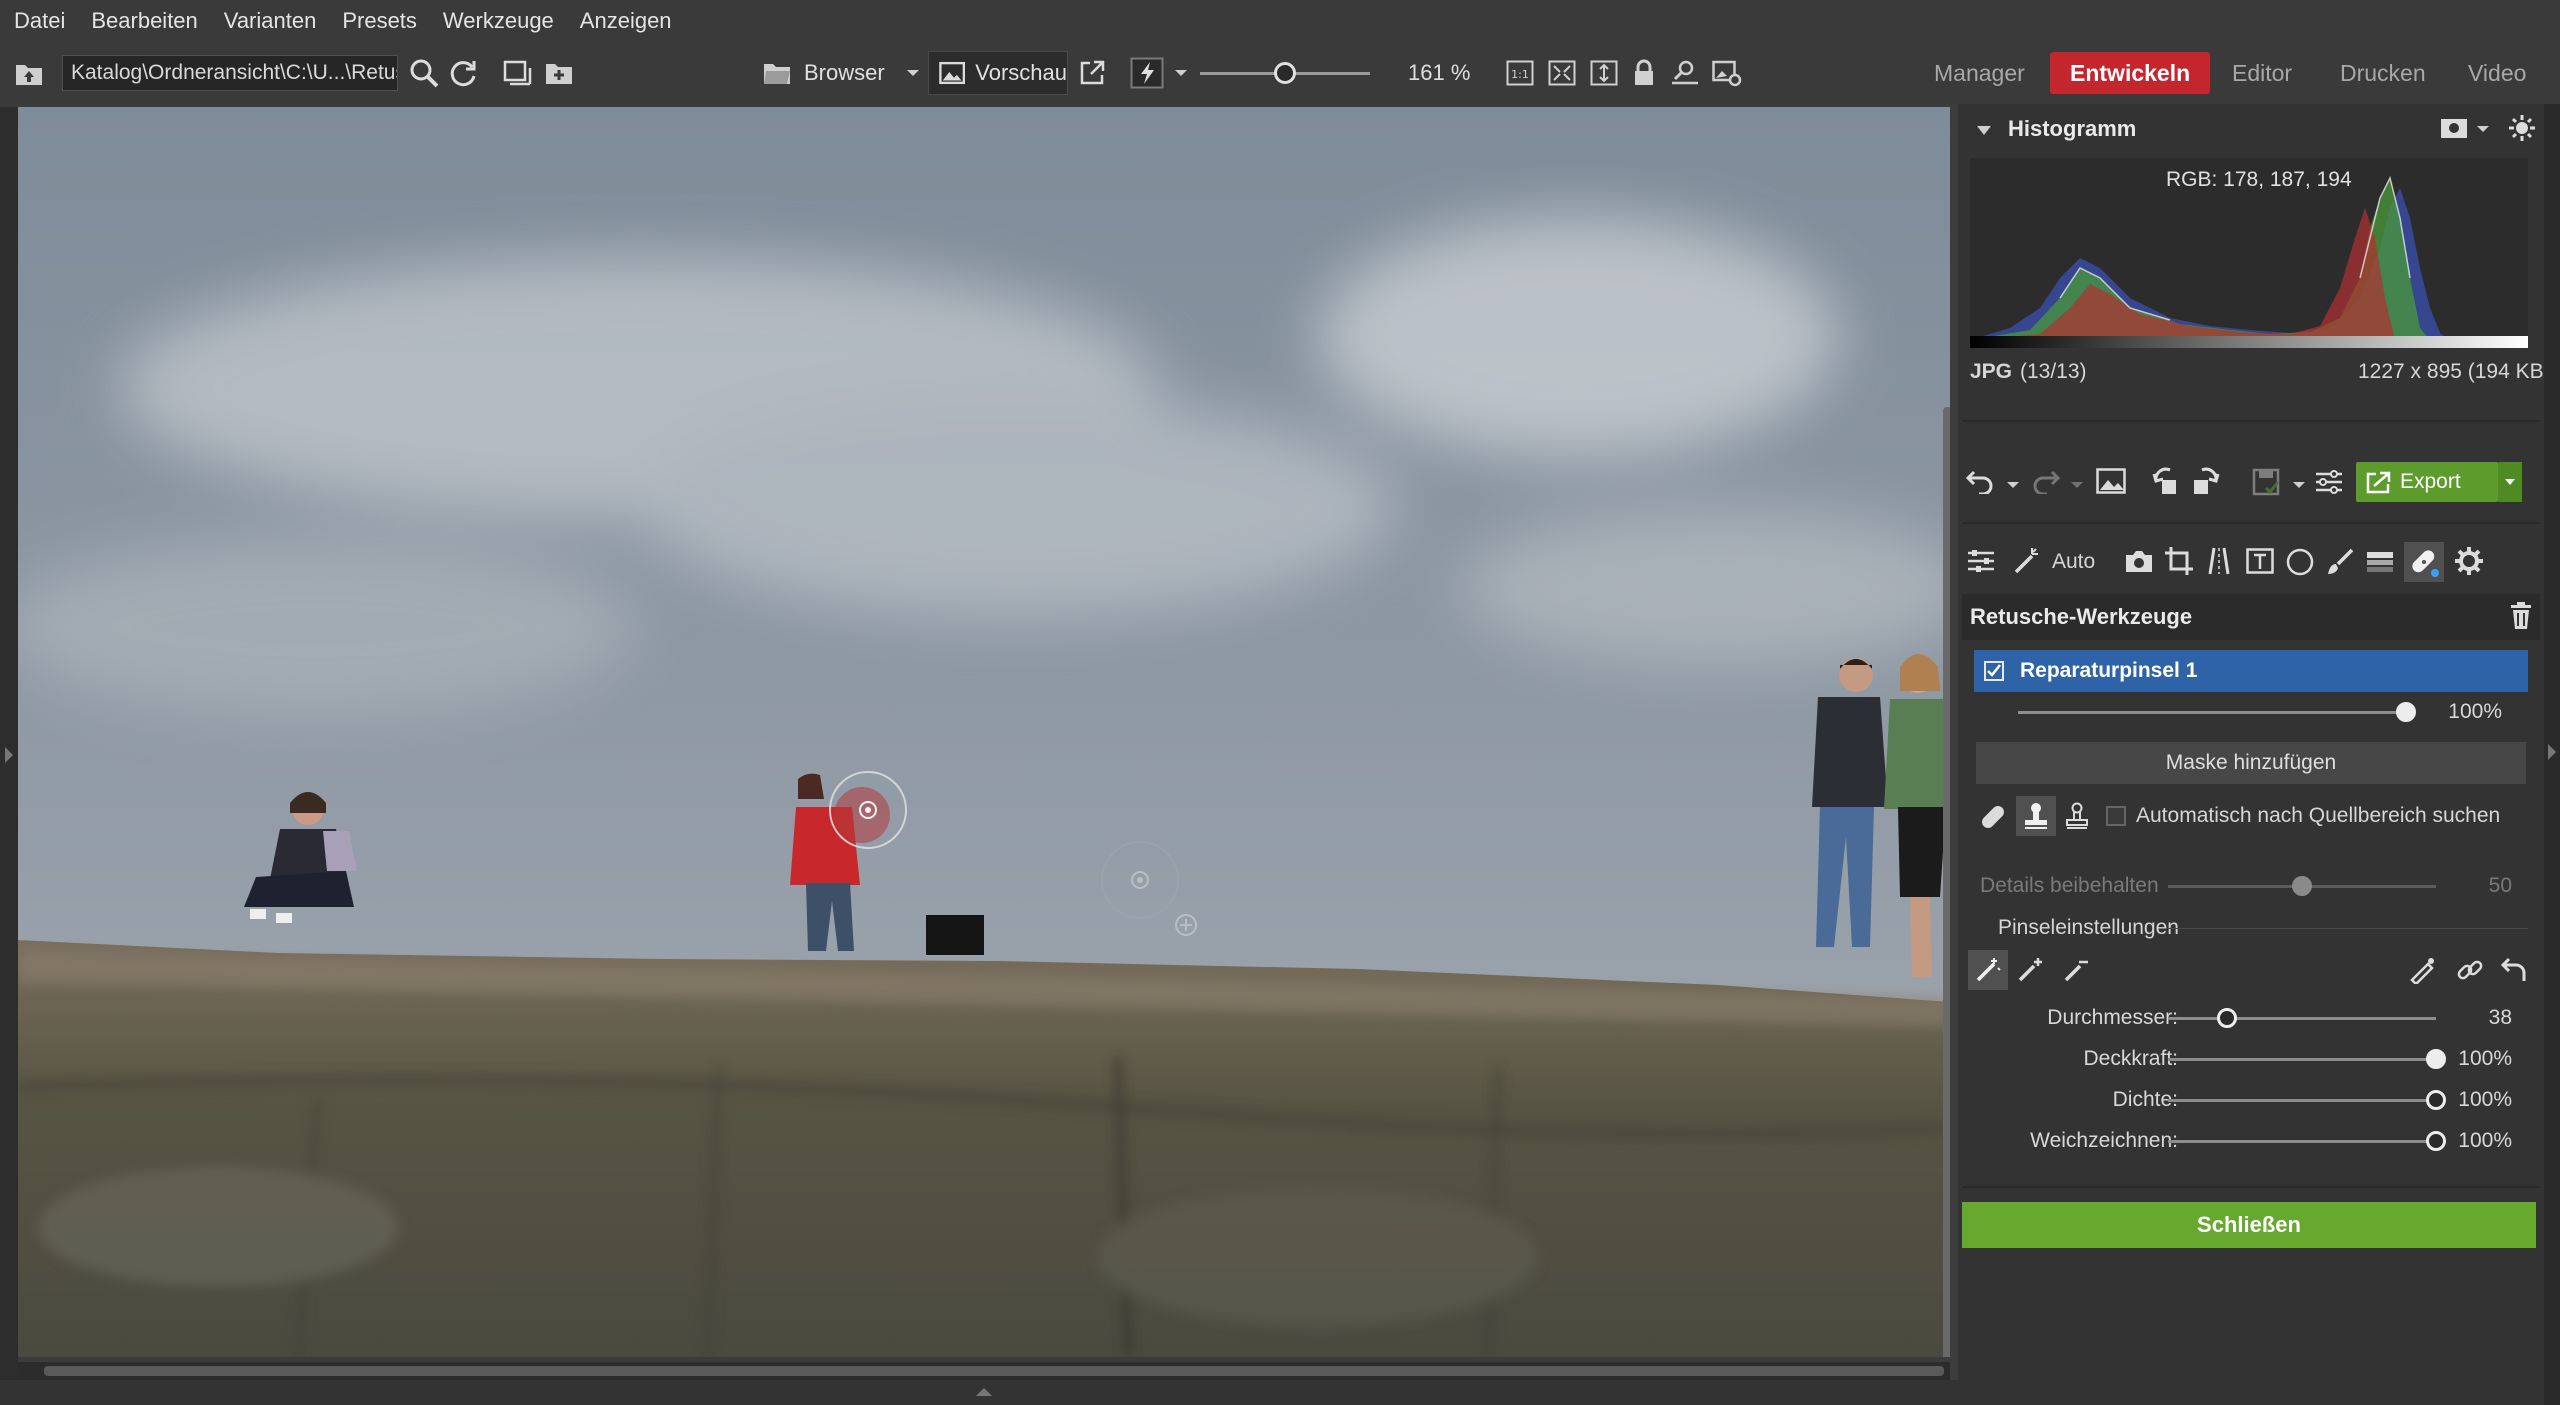 The height and width of the screenshot is (1405, 2560). I want to click on collapse-arrow-icon, so click(1984, 130).